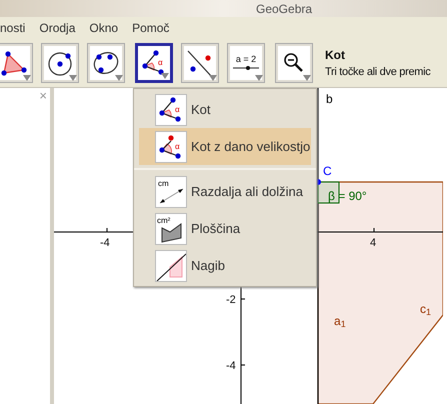  Describe the element at coordinates (225, 228) in the screenshot. I see `menu-item: cm² Ploščina` at that location.